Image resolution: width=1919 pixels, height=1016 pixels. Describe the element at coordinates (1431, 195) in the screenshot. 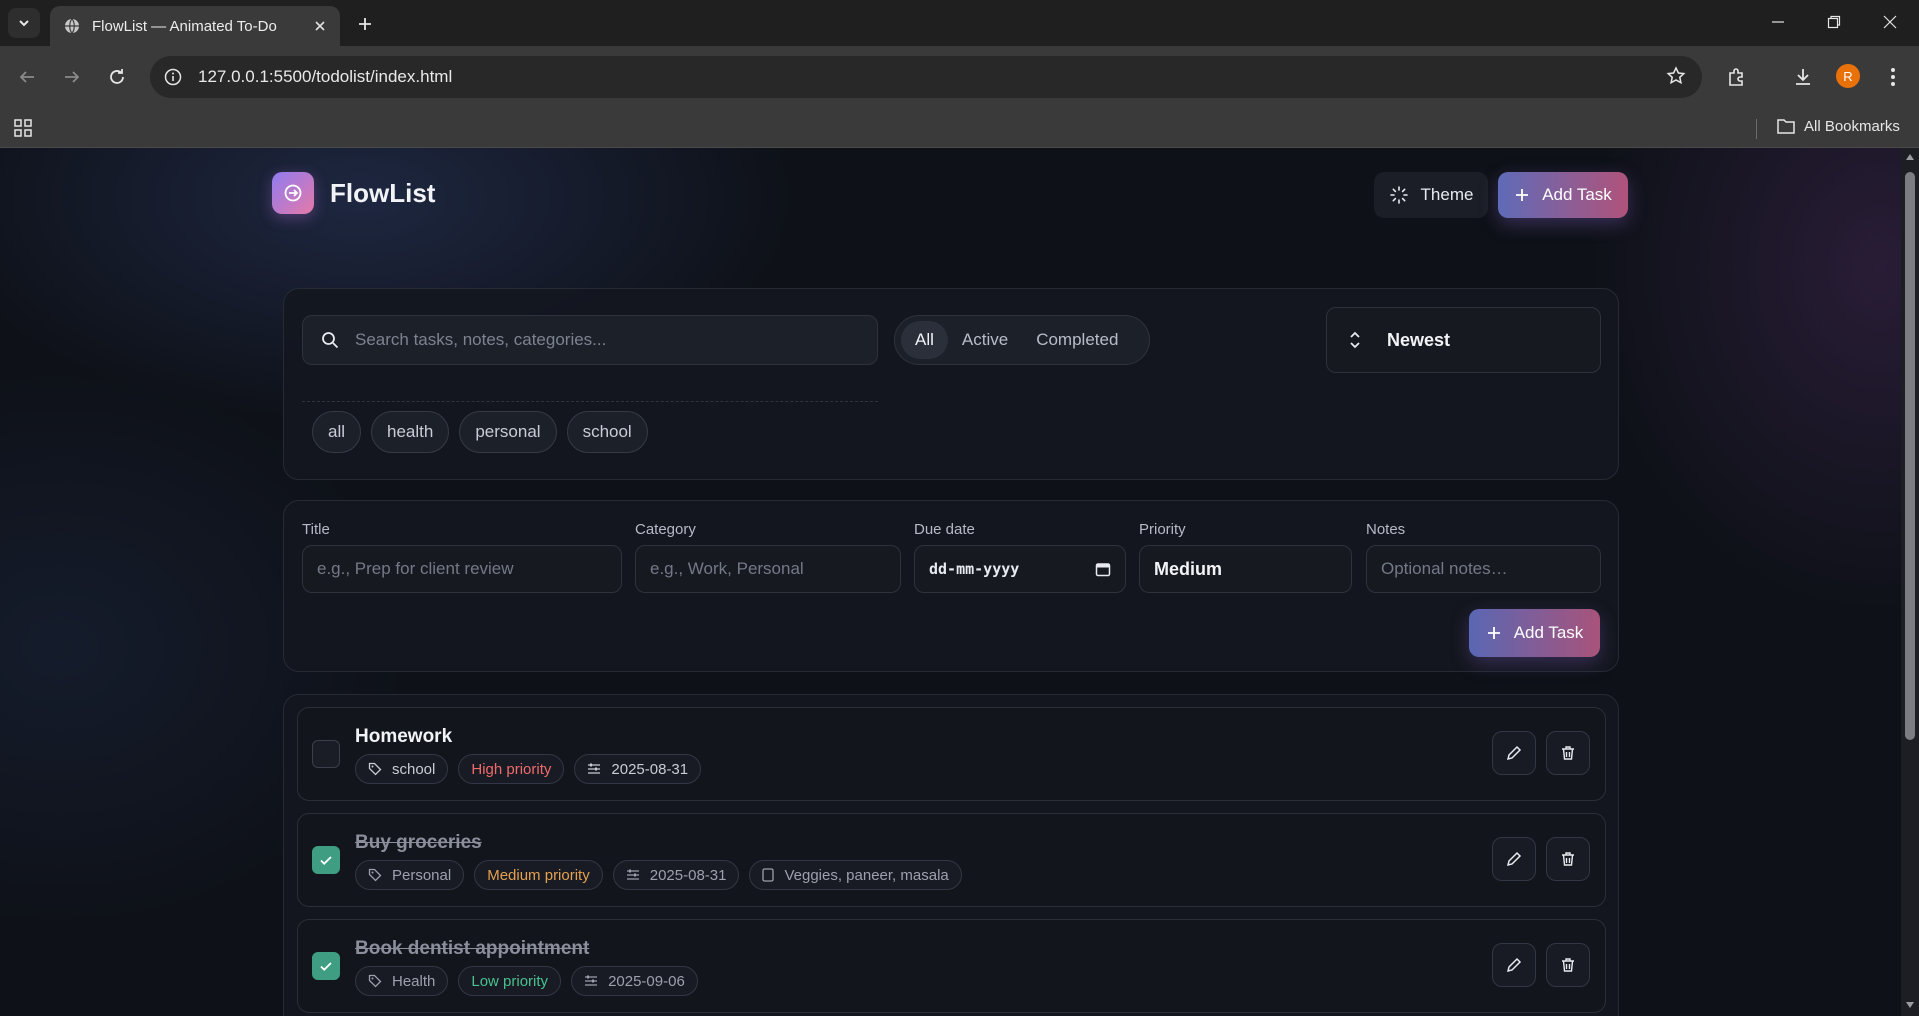

I see `theme-toggle-button: Theme` at that location.